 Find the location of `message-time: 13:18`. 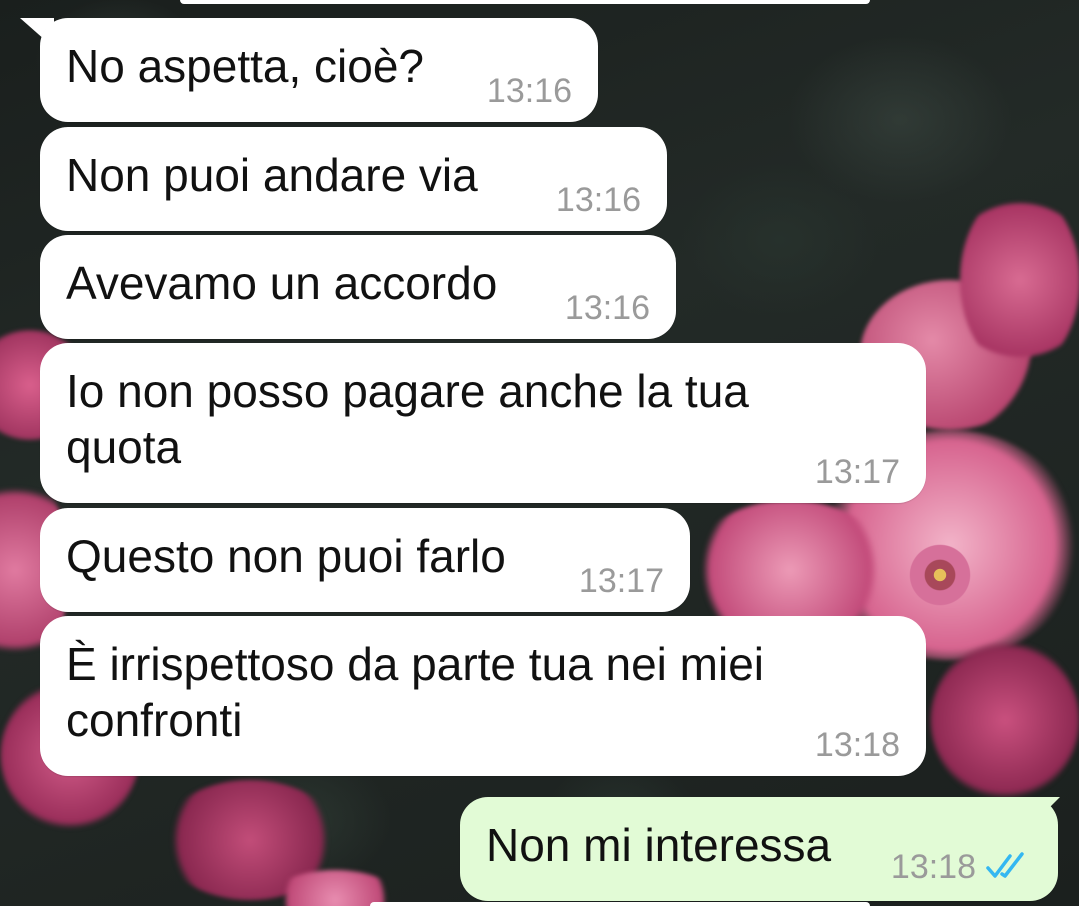

message-time: 13:18 is located at coordinates (857, 745).